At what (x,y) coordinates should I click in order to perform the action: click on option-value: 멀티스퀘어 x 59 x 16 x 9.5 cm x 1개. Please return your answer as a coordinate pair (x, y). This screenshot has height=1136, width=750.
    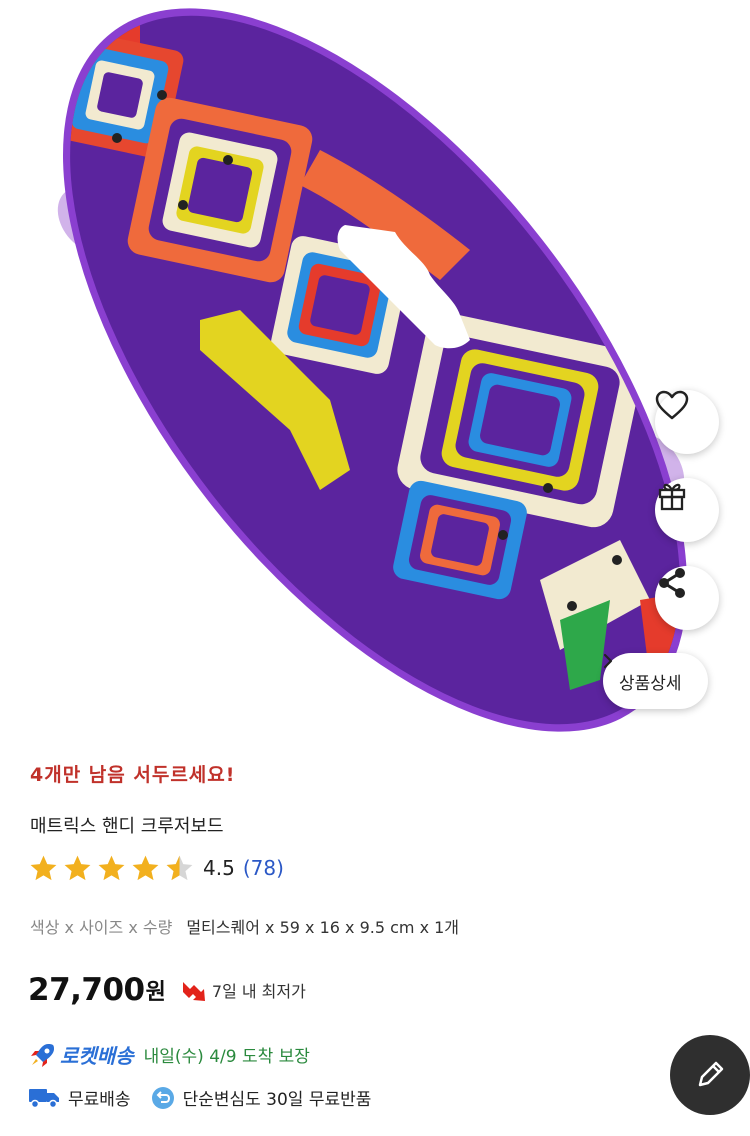
    Looking at the image, I should click on (323, 927).